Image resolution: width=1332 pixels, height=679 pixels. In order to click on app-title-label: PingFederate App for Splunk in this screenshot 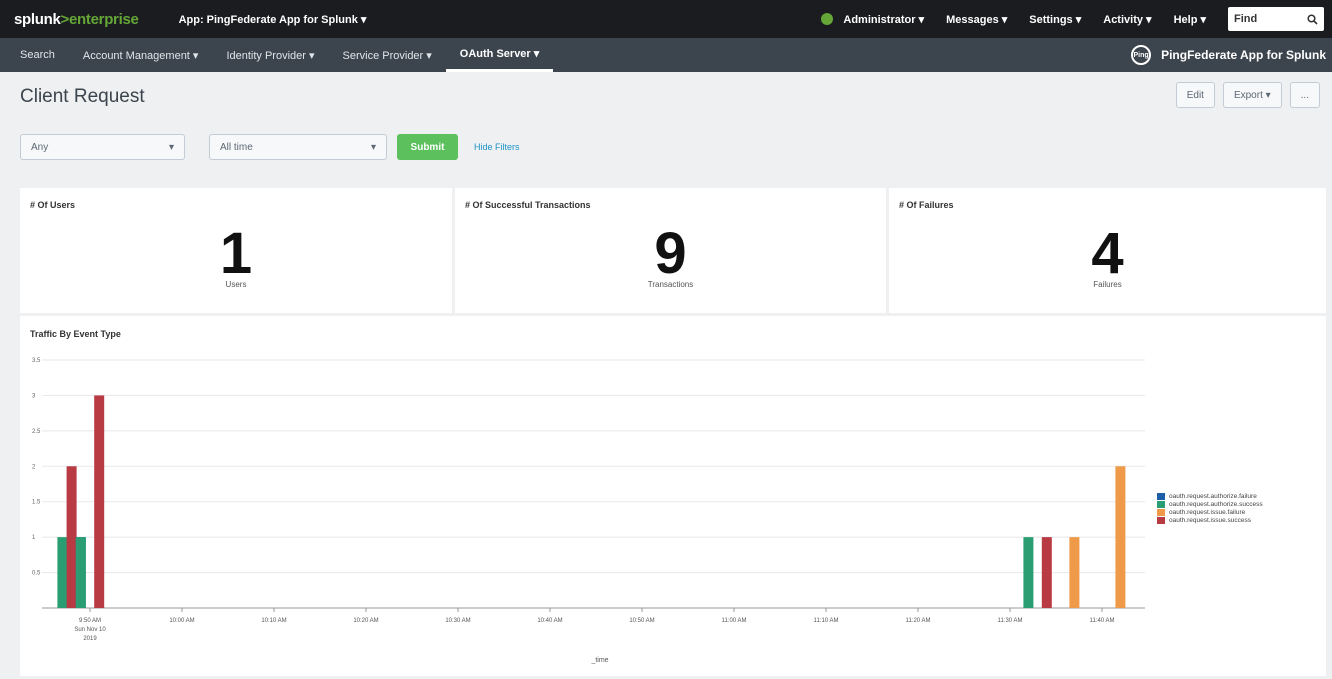, I will do `click(1243, 55)`.